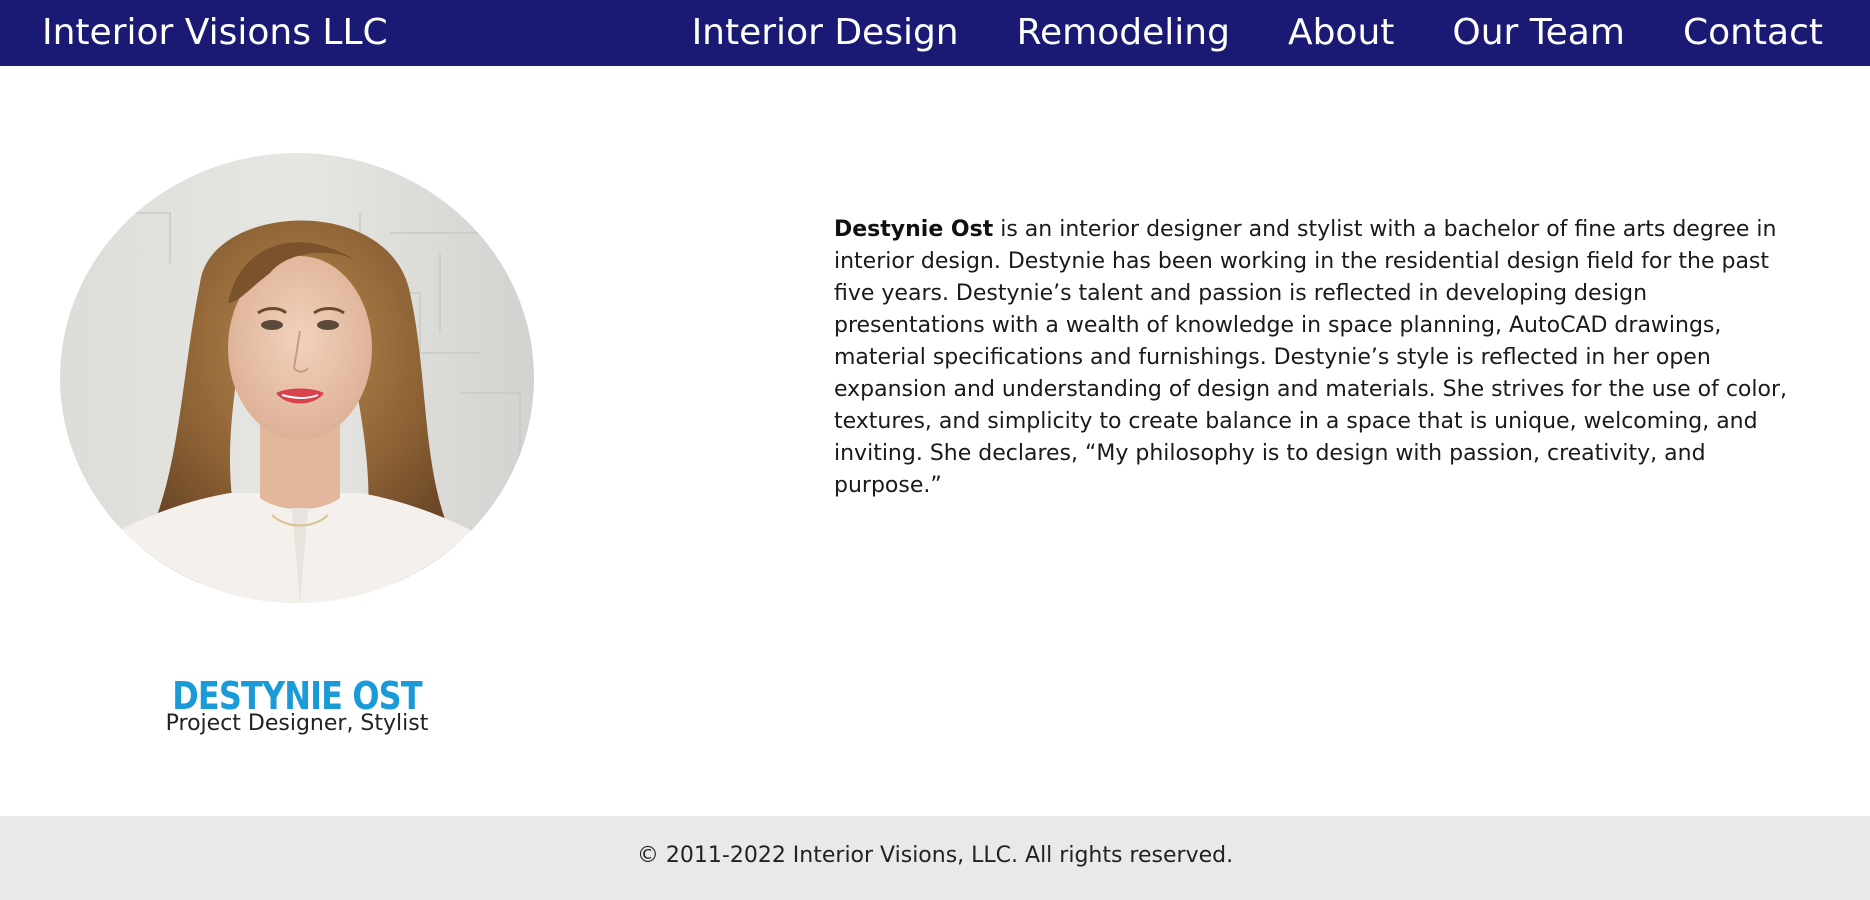 The height and width of the screenshot is (900, 1870). Describe the element at coordinates (1753, 33) in the screenshot. I see `nav-link-contact: Contact` at that location.